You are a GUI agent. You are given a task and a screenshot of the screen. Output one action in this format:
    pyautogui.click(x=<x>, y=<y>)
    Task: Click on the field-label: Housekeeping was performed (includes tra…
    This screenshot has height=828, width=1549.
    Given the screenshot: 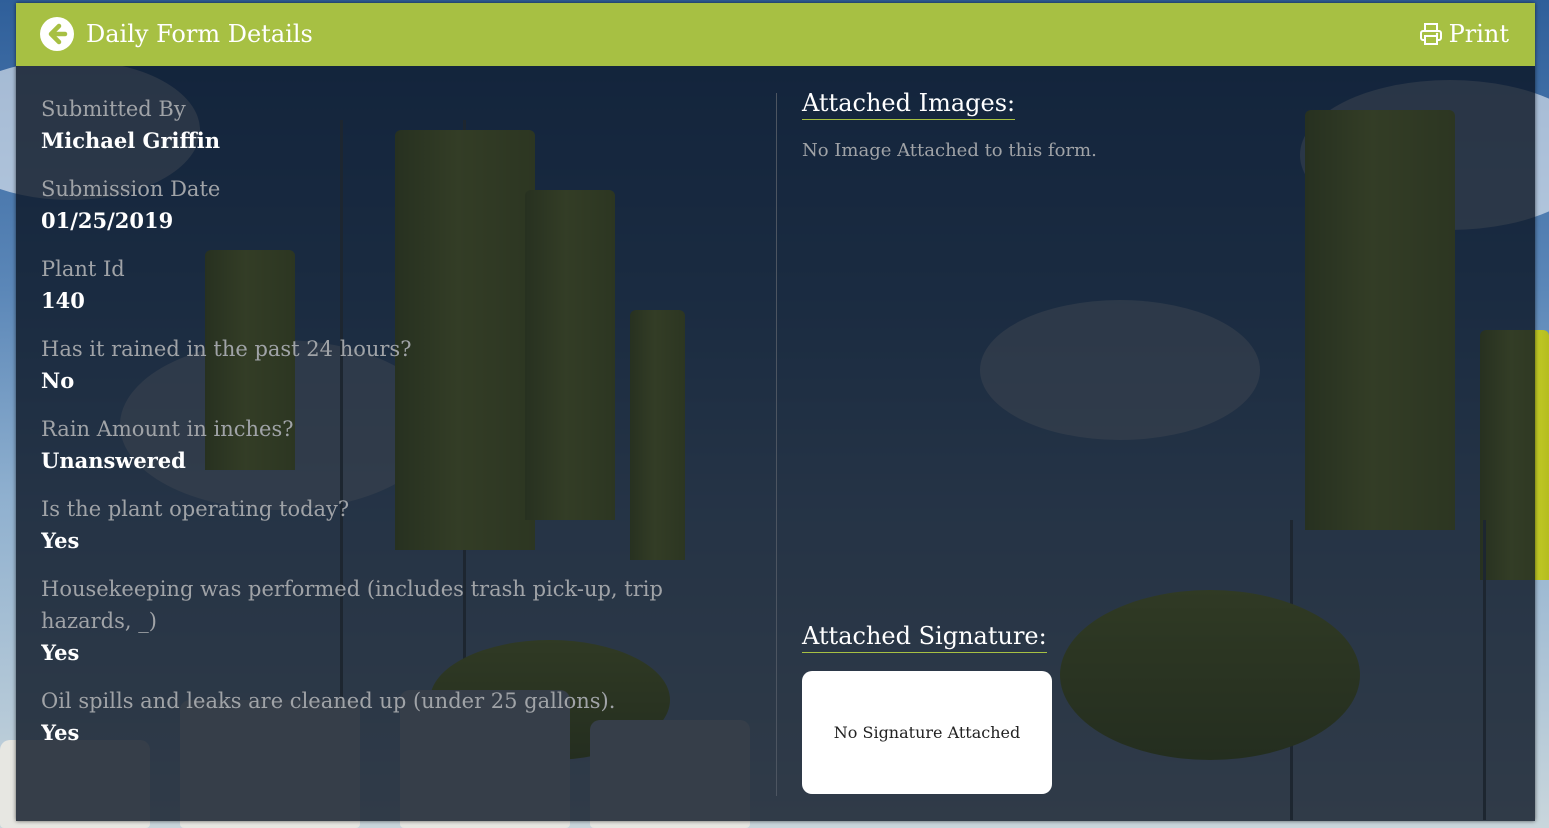 What is the action you would take?
    pyautogui.click(x=352, y=605)
    